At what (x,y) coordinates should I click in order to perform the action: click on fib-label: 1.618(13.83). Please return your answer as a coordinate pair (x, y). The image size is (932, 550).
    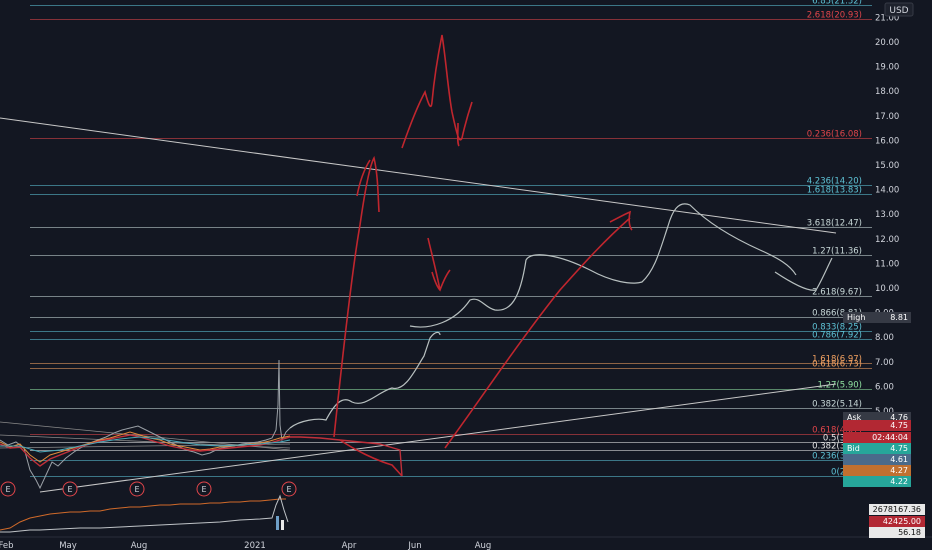
    Looking at the image, I should click on (834, 191).